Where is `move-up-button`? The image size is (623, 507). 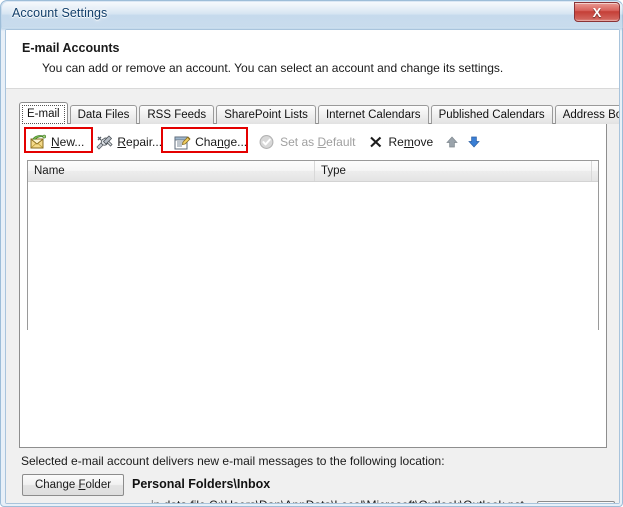 move-up-button is located at coordinates (452, 142).